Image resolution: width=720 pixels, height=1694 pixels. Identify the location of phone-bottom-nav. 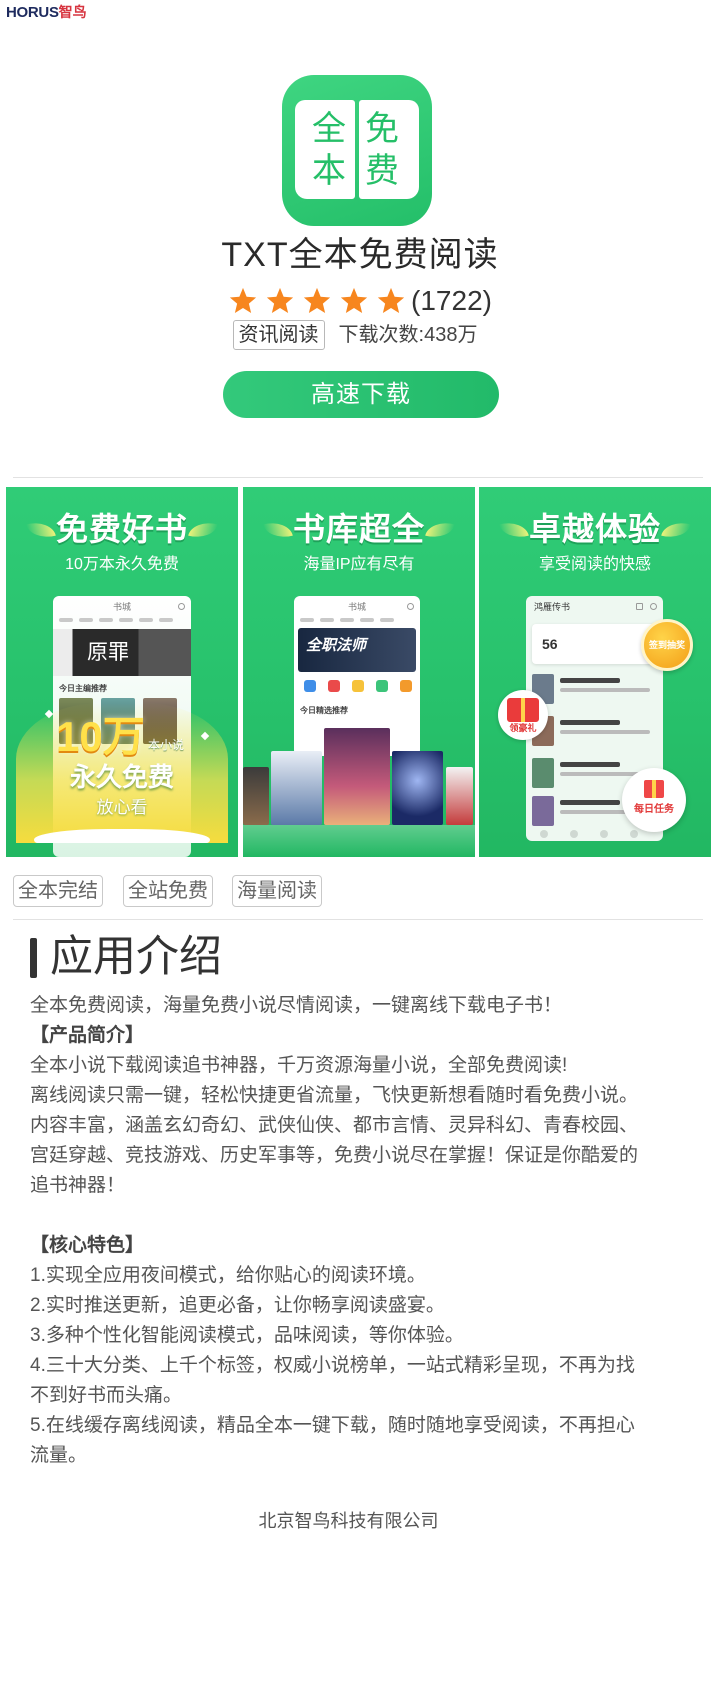
(600, 834).